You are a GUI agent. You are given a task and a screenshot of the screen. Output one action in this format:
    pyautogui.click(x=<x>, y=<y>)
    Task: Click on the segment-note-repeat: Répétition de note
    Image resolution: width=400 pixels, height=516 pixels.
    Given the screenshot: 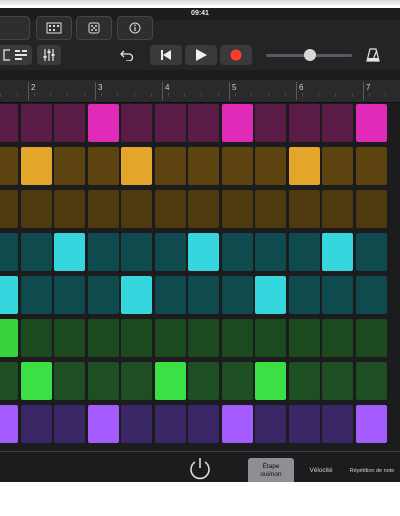 What is the action you would take?
    pyautogui.click(x=372, y=470)
    